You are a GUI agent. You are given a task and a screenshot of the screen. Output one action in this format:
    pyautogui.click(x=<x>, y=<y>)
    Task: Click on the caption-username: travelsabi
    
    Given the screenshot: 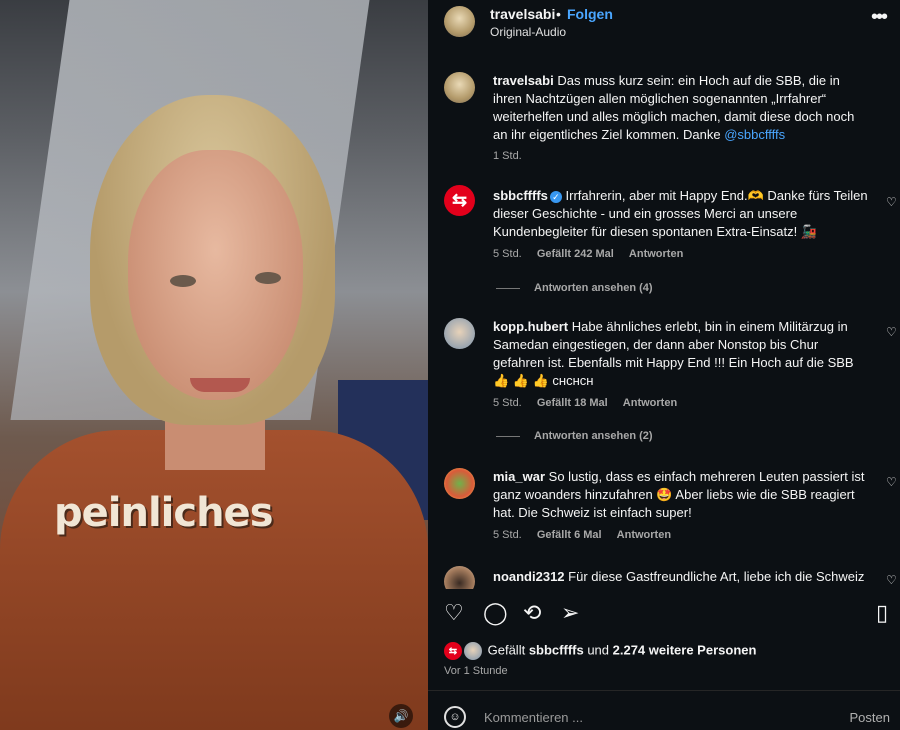 What is the action you would take?
    pyautogui.click(x=523, y=80)
    